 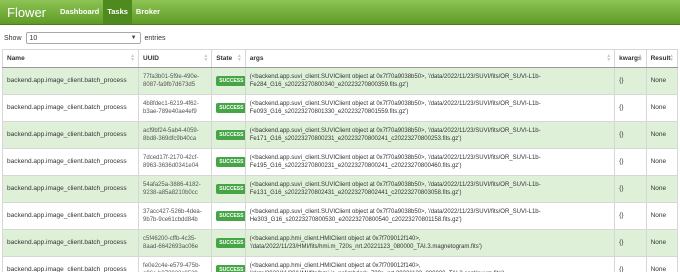 What do you see at coordinates (13, 38) in the screenshot?
I see `show-label: Show` at bounding box center [13, 38].